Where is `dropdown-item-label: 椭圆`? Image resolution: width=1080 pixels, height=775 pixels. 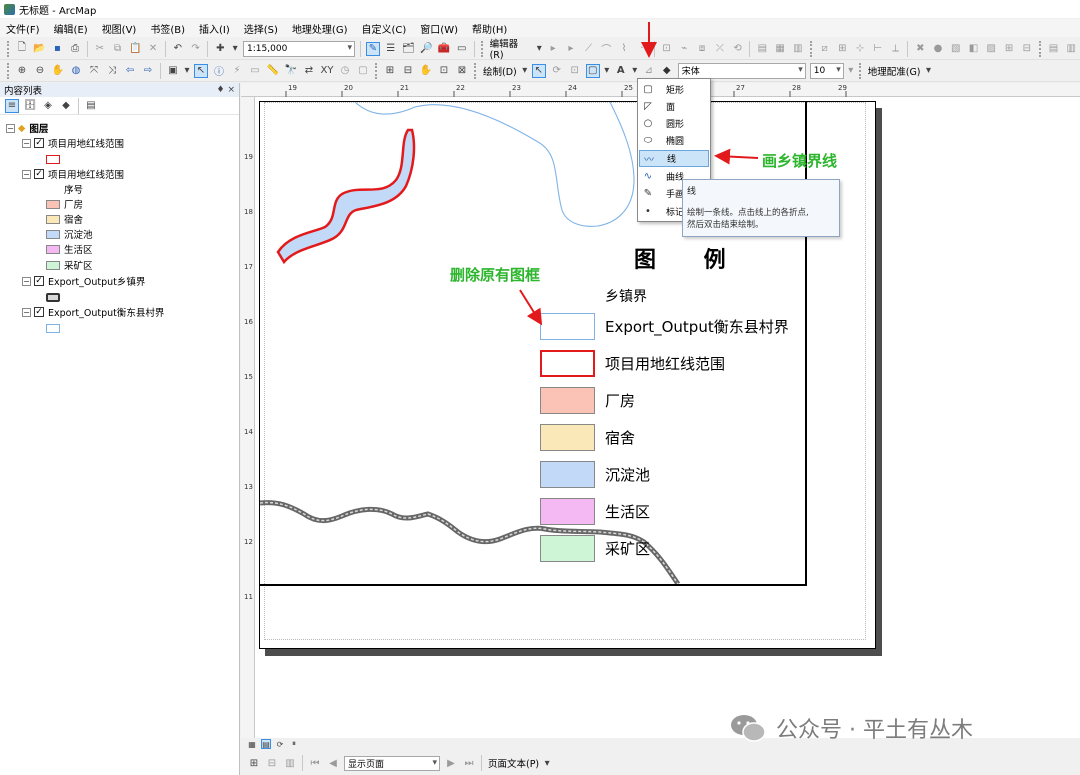
dropdown-item-label: 椭圆 is located at coordinates (675, 142).